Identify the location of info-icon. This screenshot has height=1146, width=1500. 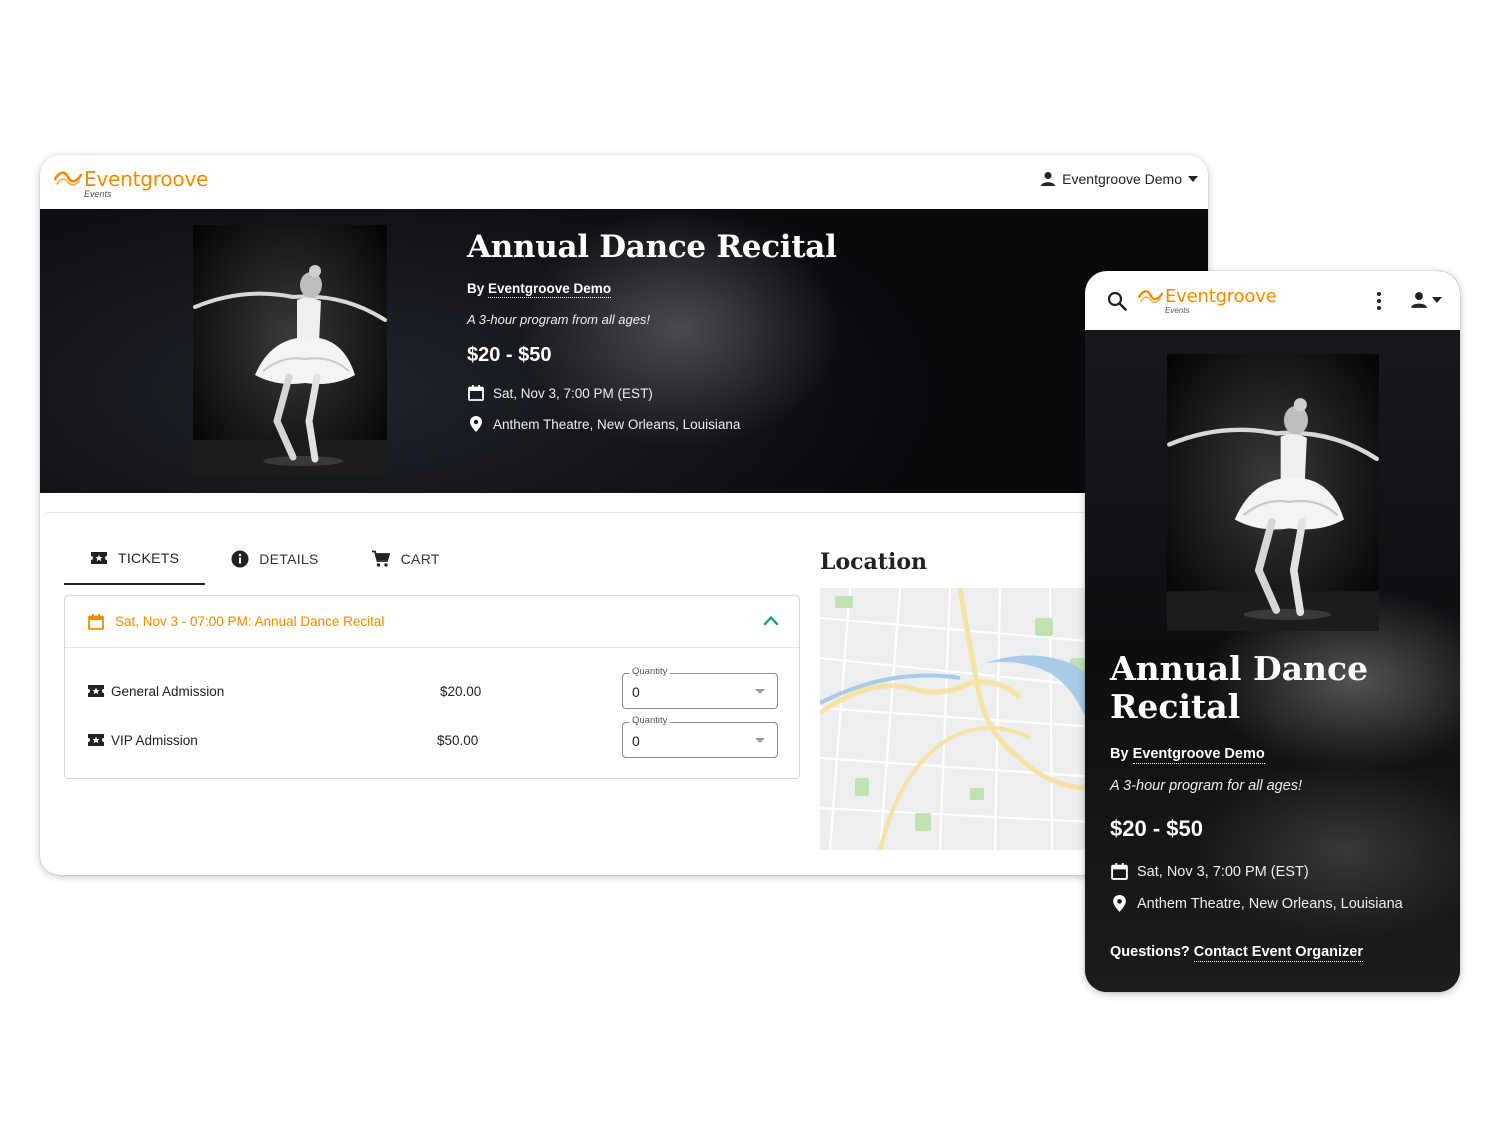
(240, 559).